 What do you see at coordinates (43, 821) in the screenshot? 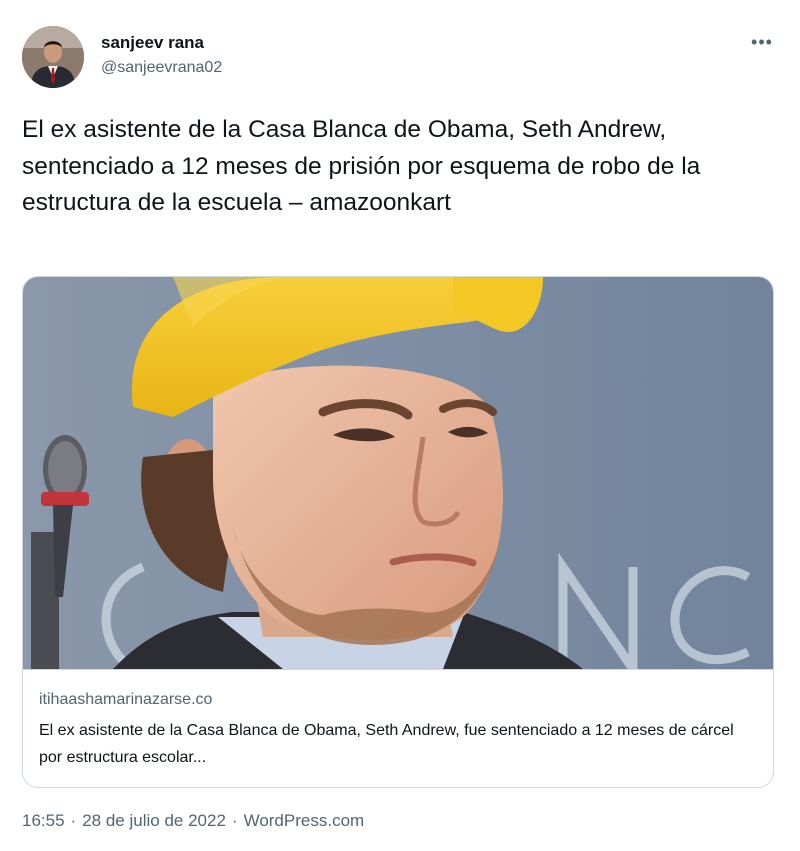
I see `tweet-time: 16:55` at bounding box center [43, 821].